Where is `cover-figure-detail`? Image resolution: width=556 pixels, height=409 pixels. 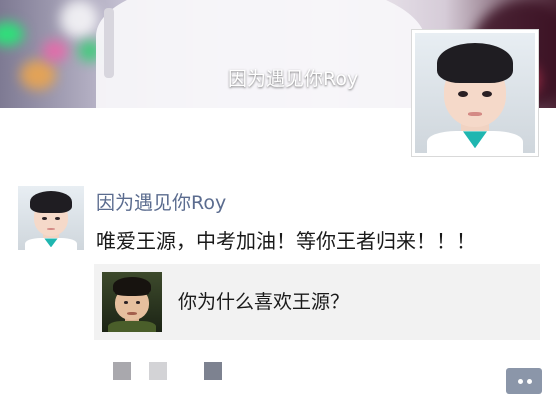
cover-figure-detail is located at coordinates (109, 43).